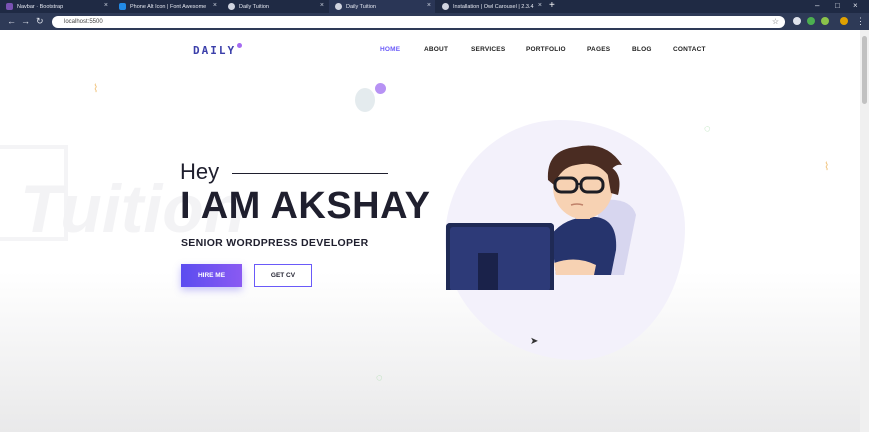 This screenshot has height=432, width=869. I want to click on forward-arrow-icon: →, so click(25, 21).